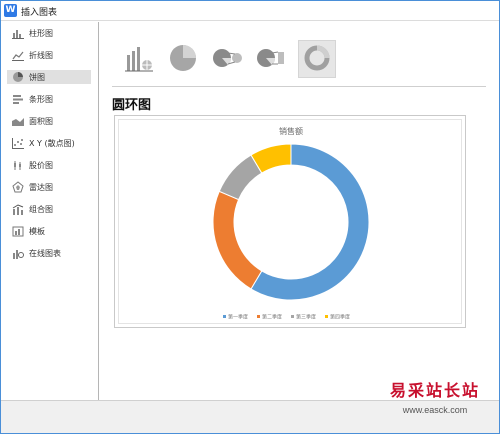 This screenshot has height=434, width=500. I want to click on sidebar-item-stock: 股价图, so click(49, 165).